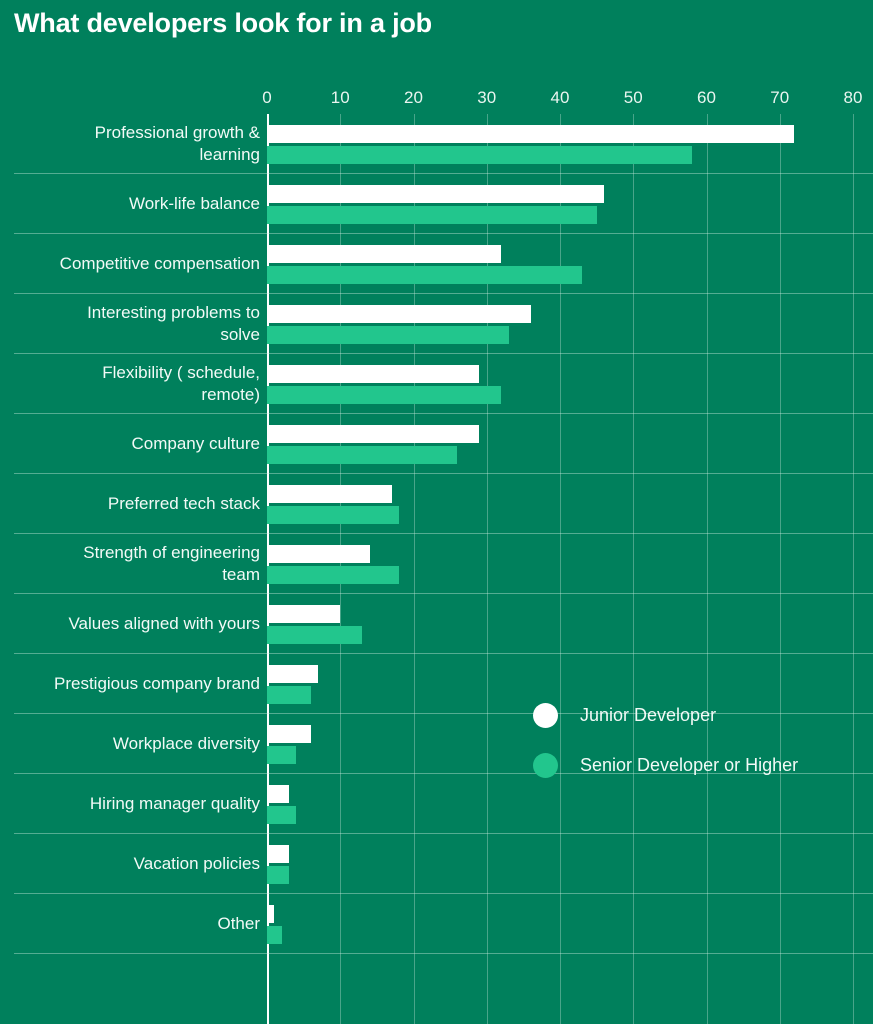 The width and height of the screenshot is (873, 1024). Describe the element at coordinates (267, 97) in the screenshot. I see `x-tick-label-0: 0` at that location.